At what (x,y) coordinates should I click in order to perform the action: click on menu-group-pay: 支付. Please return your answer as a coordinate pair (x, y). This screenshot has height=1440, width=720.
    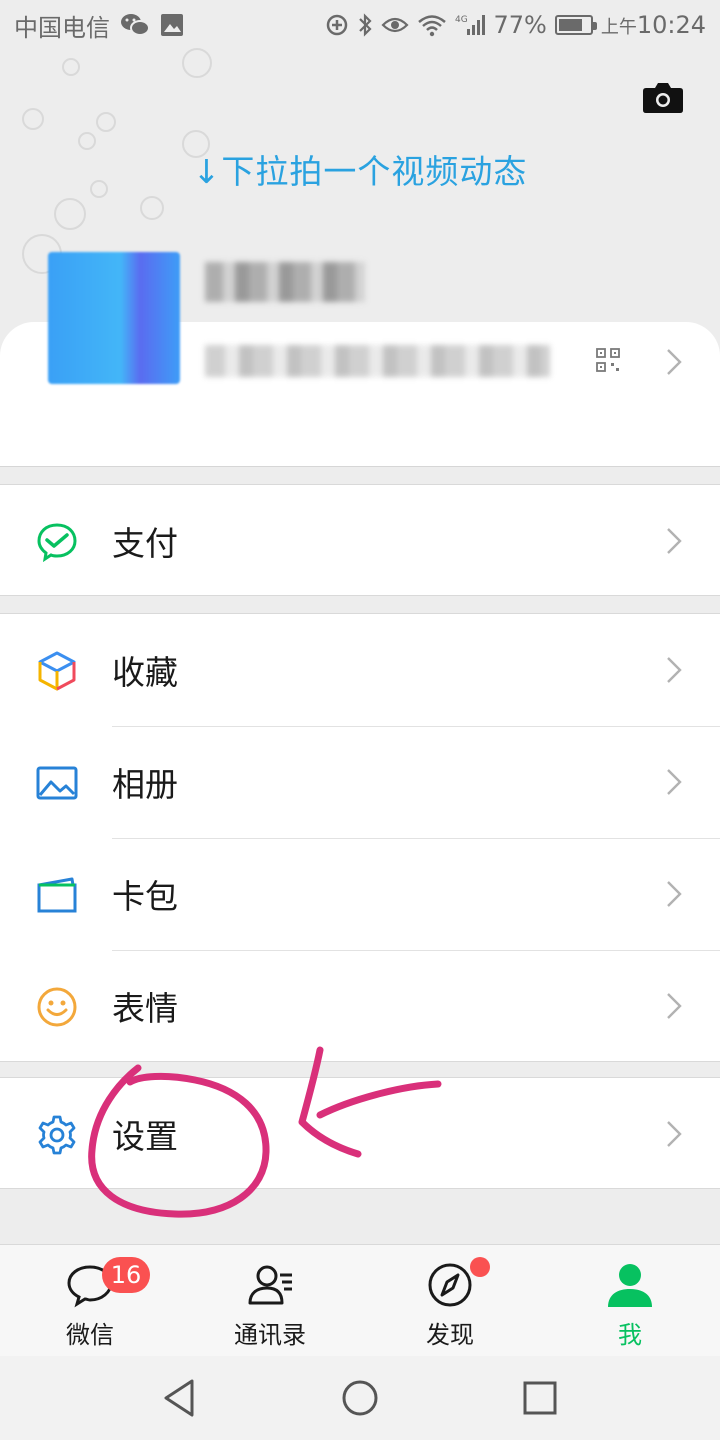
    Looking at the image, I should click on (360, 540).